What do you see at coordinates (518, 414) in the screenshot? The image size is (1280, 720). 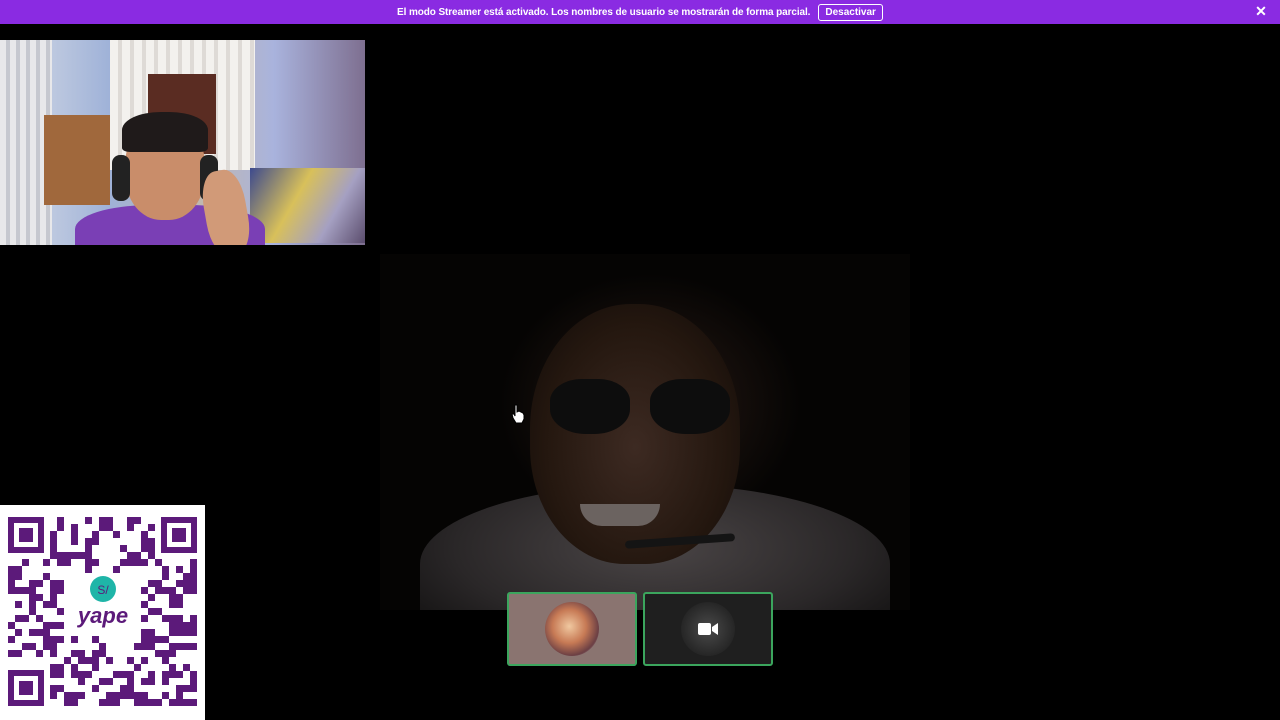 I see `hand-cursor-icon` at bounding box center [518, 414].